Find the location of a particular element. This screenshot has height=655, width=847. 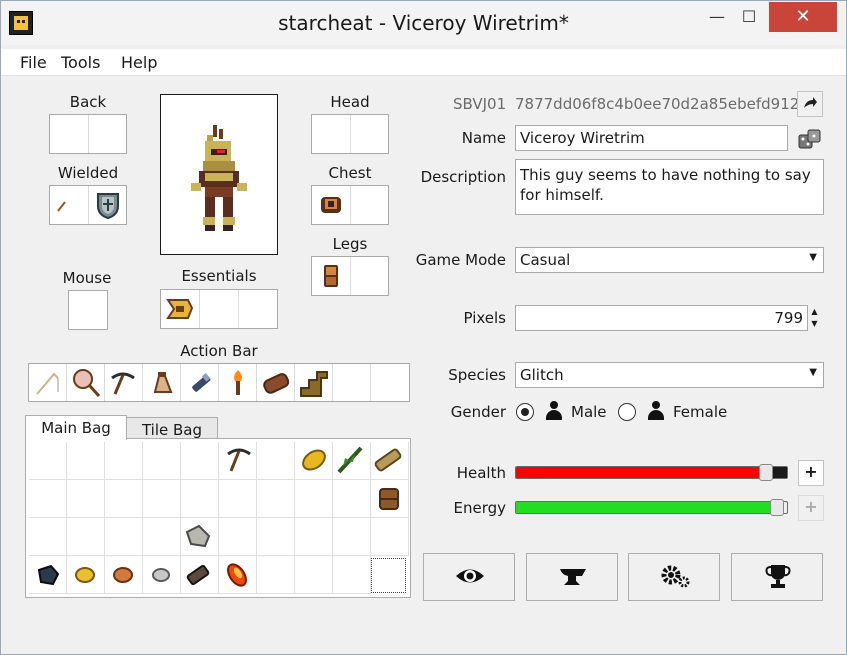

gender-label: Gender is located at coordinates (478, 412).